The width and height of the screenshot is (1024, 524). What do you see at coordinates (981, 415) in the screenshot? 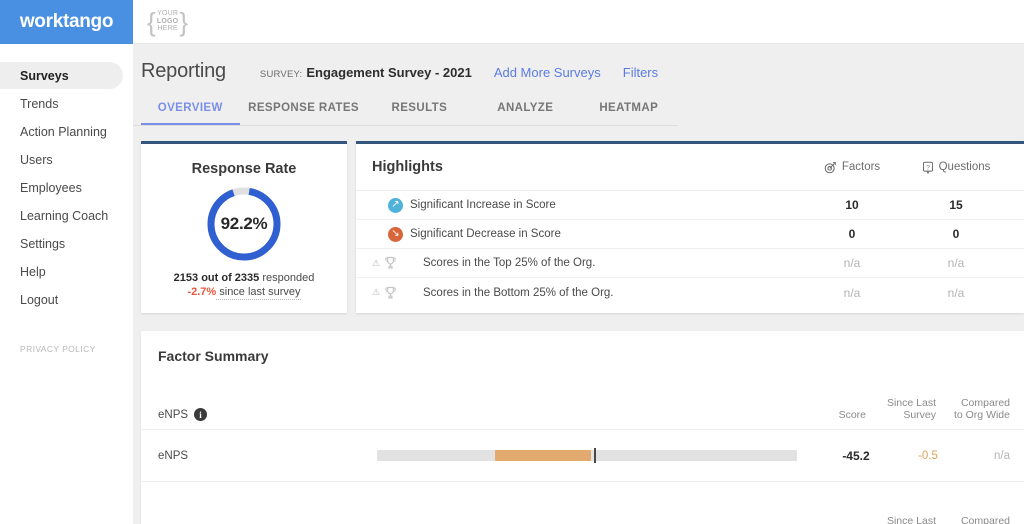
I see `compared-line2: to Org Wide` at bounding box center [981, 415].